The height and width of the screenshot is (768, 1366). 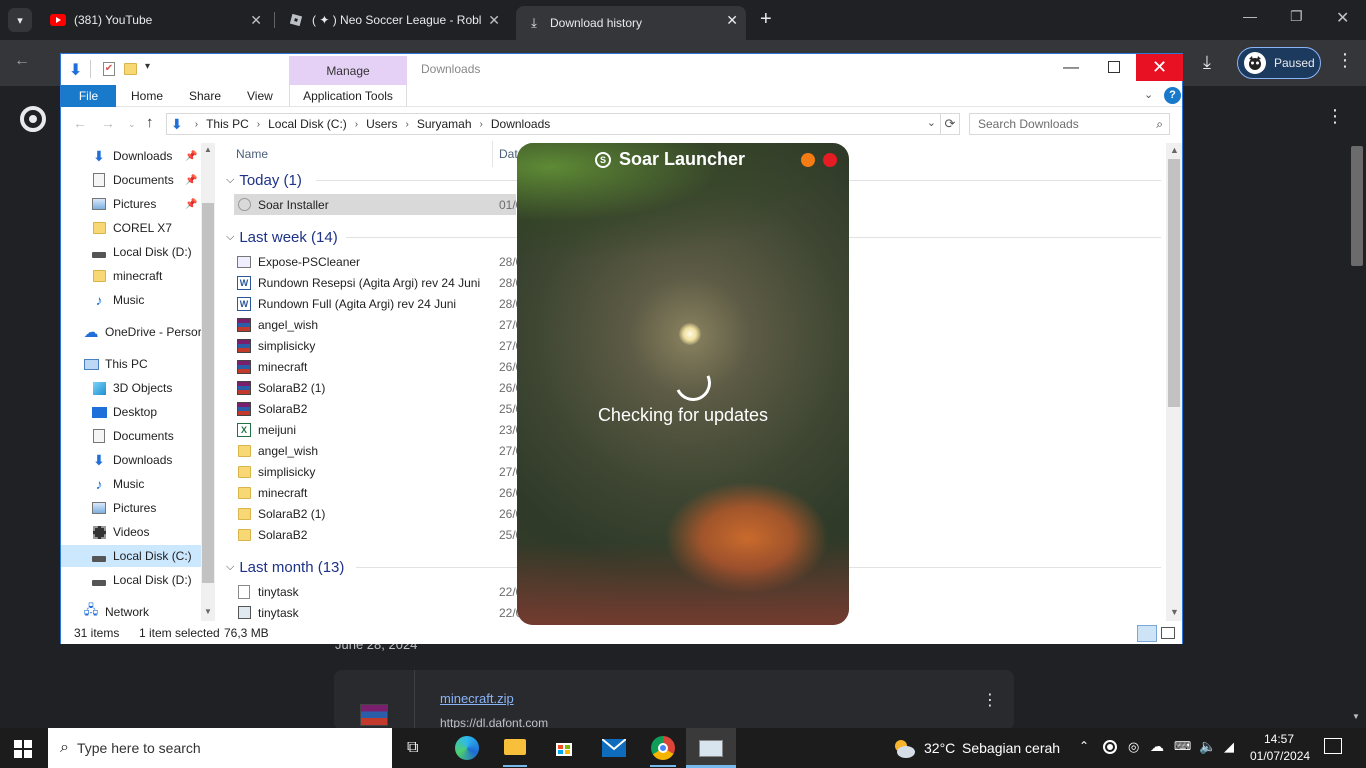 What do you see at coordinates (1280, 747) in the screenshot?
I see `clock: 14:57 01/07/2024` at bounding box center [1280, 747].